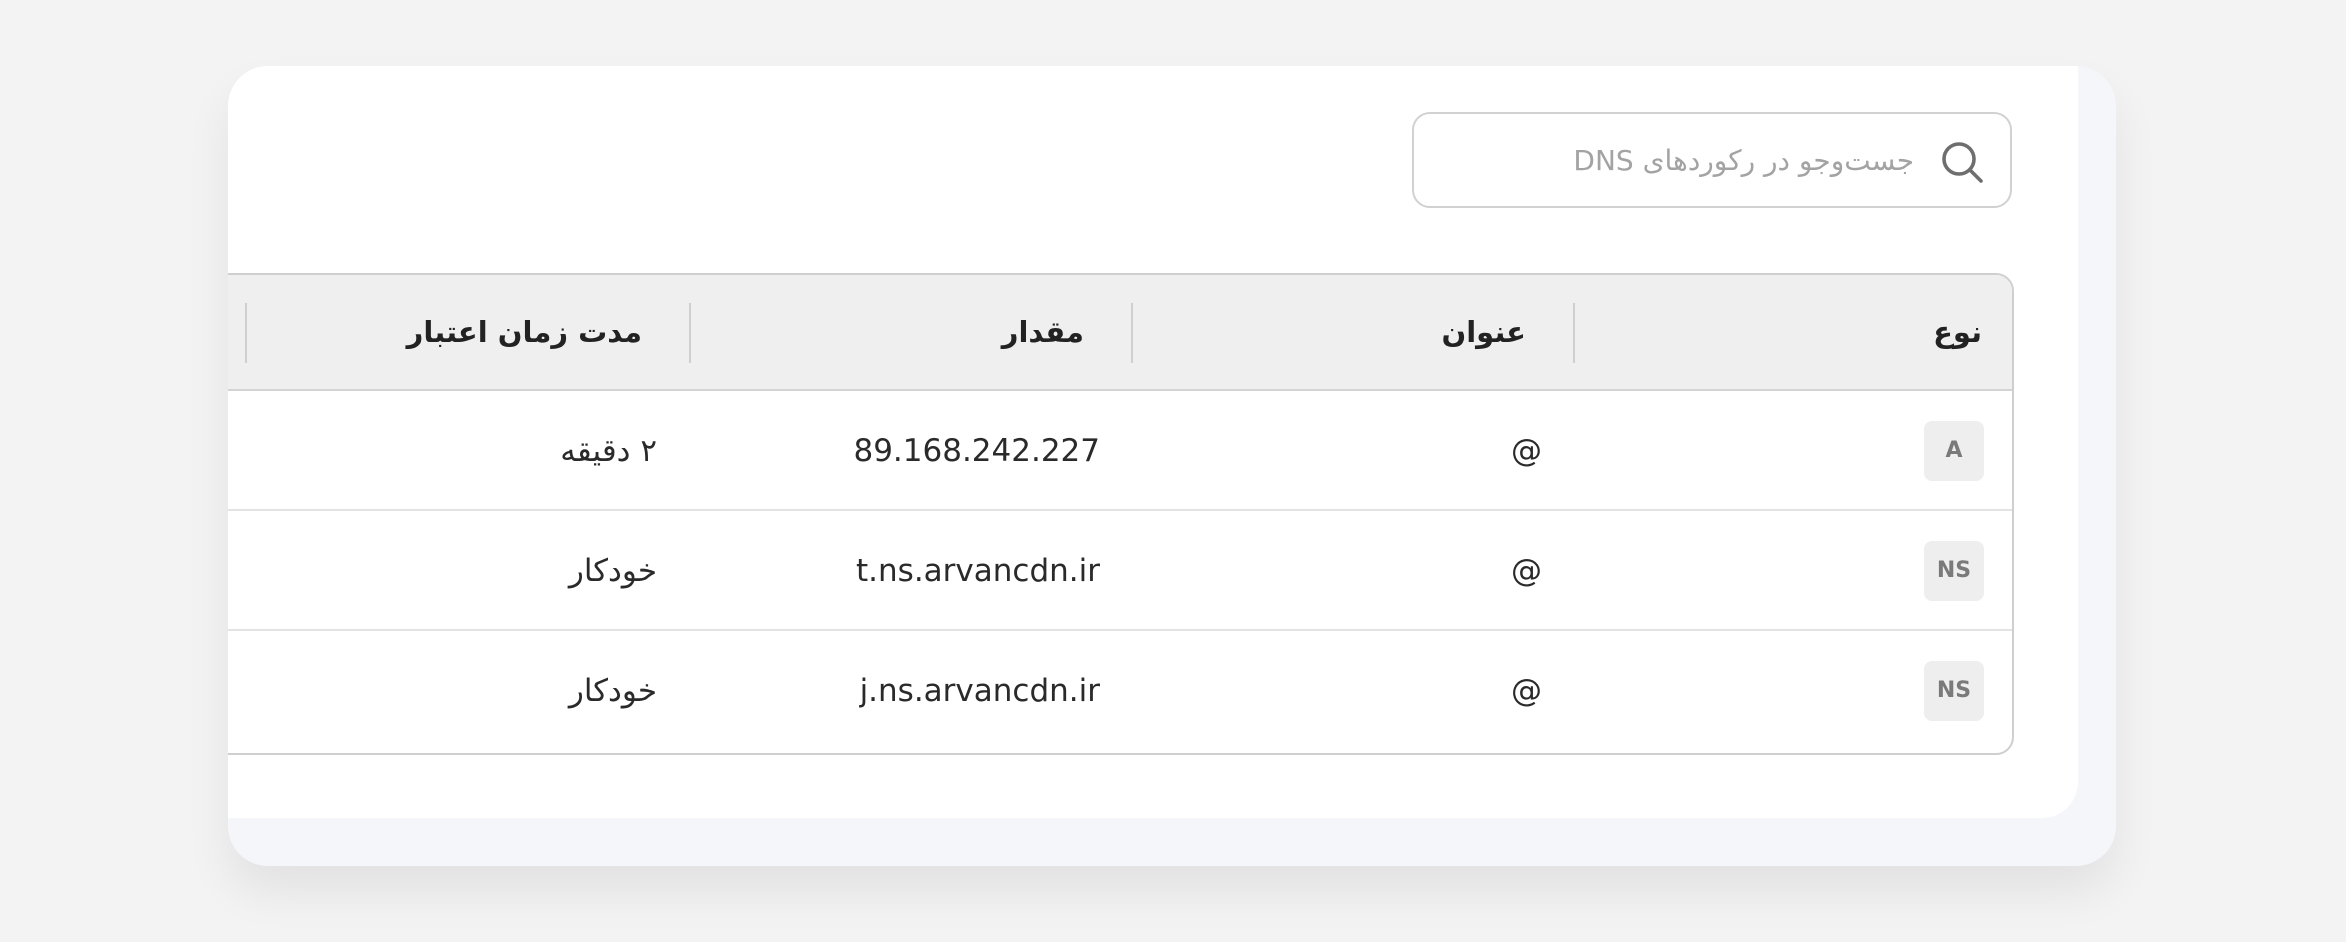 The height and width of the screenshot is (942, 2346). Describe the element at coordinates (608, 451) in the screenshot. I see `record-ttl-cell: ۲ دقیقه` at that location.